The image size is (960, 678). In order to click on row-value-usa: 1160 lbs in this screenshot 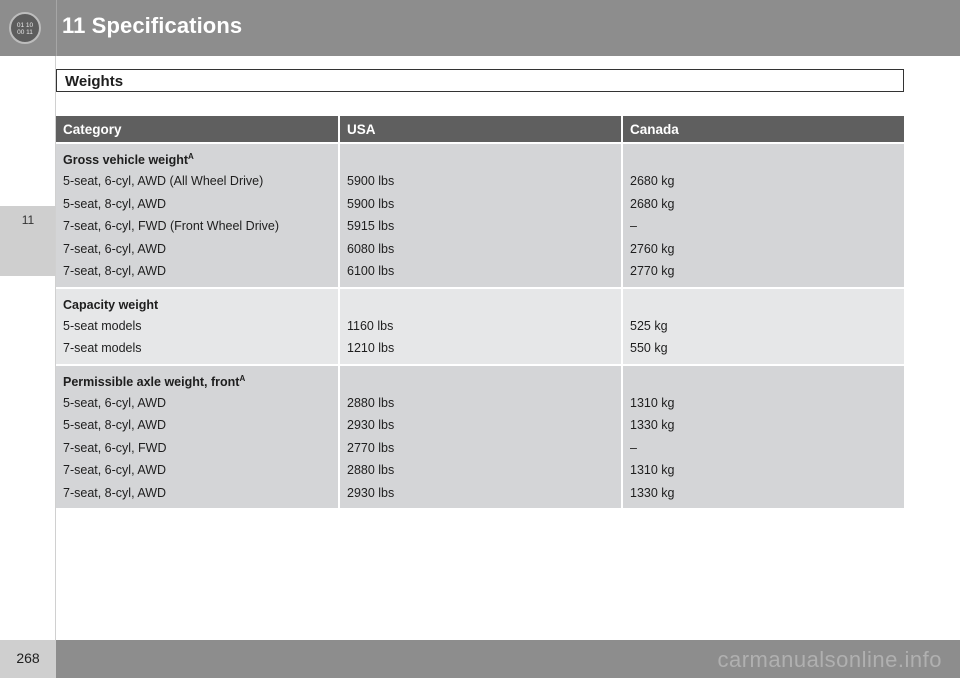, I will do `click(370, 325)`.